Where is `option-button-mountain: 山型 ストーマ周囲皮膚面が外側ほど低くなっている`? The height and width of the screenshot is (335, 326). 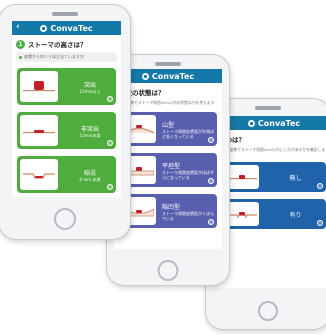 option-button-mountain: 山型 ストーマ周囲皮膚面が外側ほど低くなっている is located at coordinates (168, 129).